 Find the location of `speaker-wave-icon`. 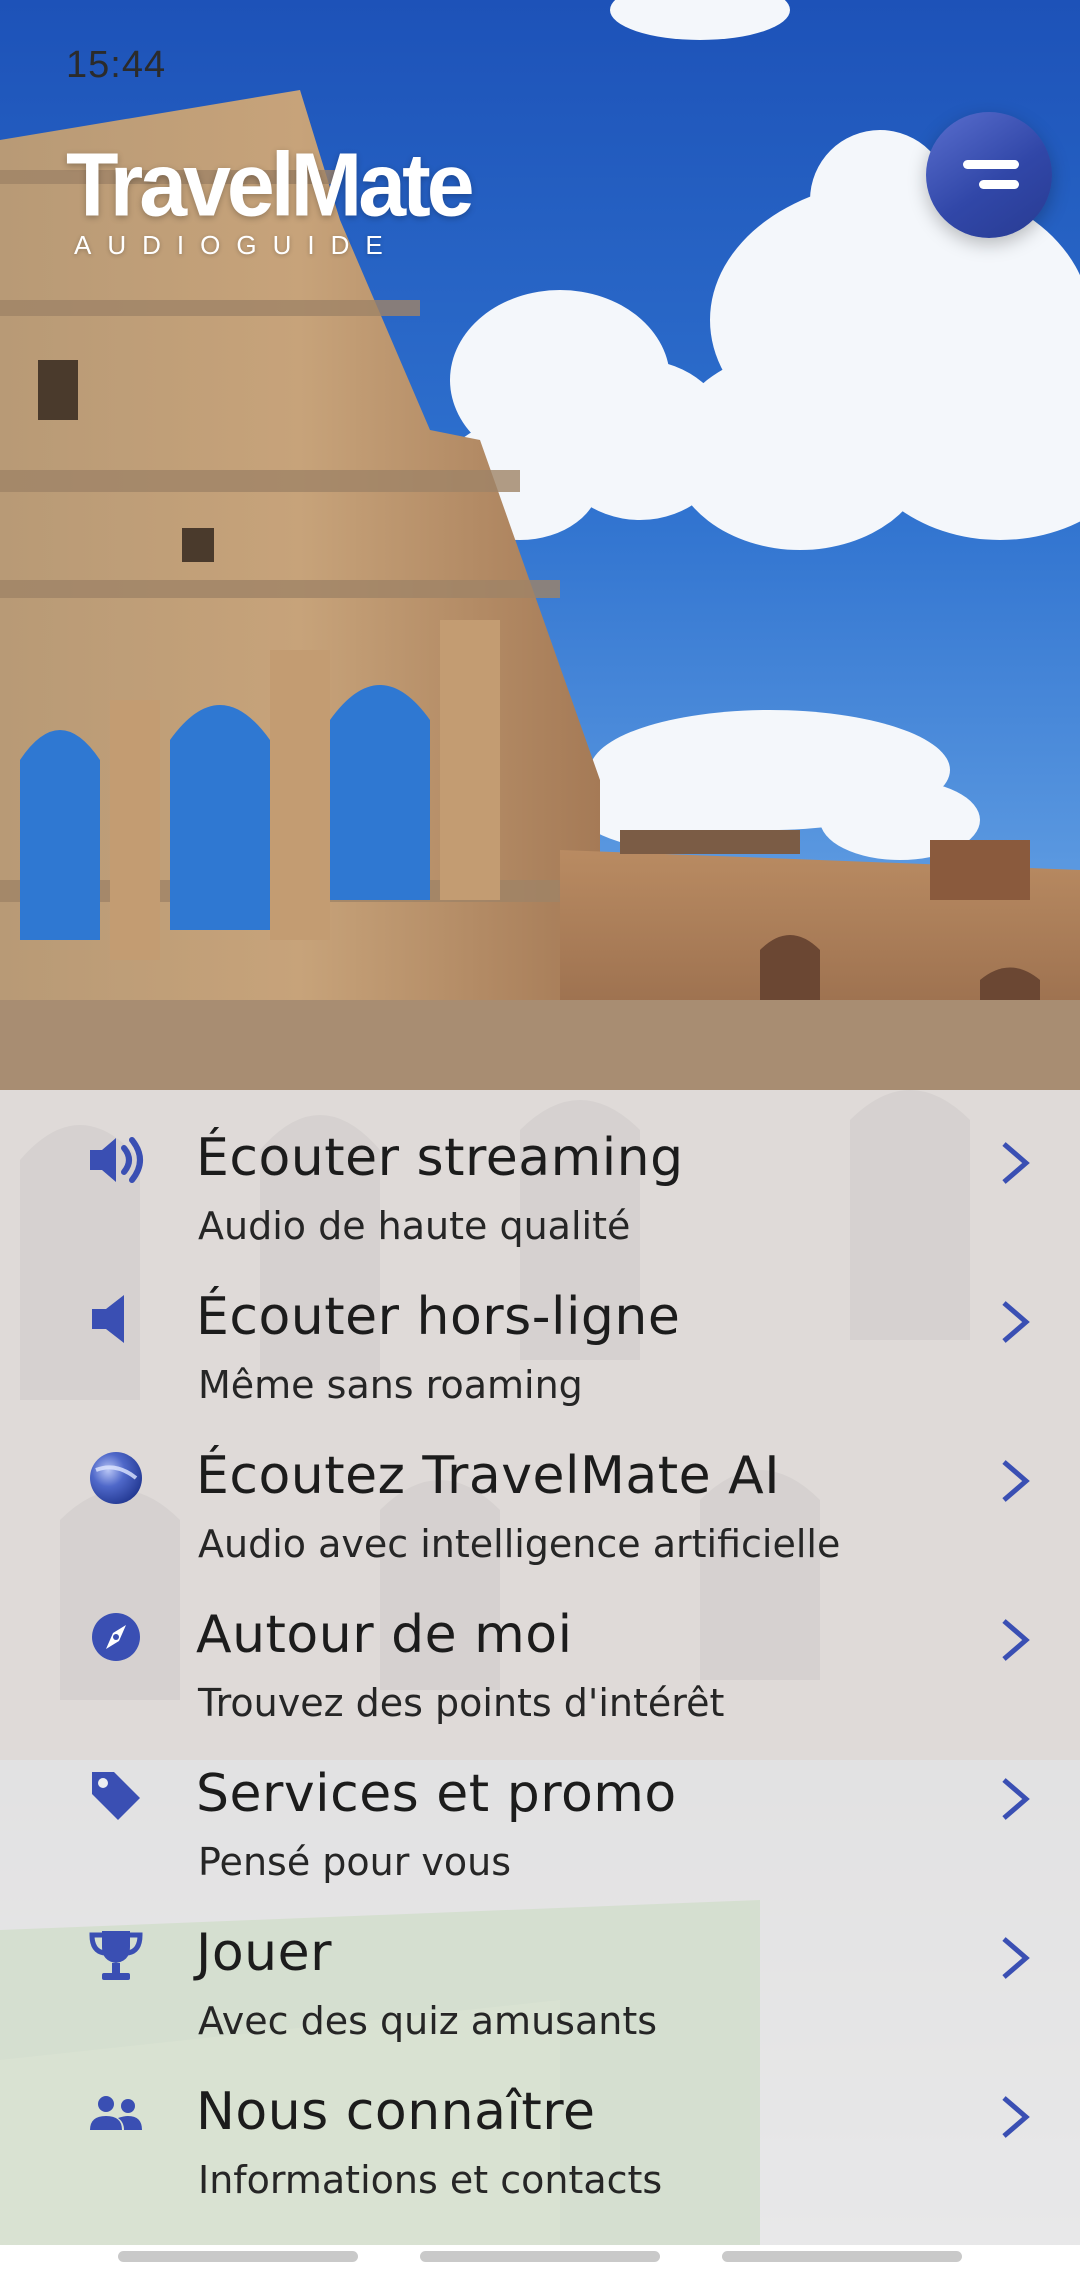

speaker-wave-icon is located at coordinates (116, 1160).